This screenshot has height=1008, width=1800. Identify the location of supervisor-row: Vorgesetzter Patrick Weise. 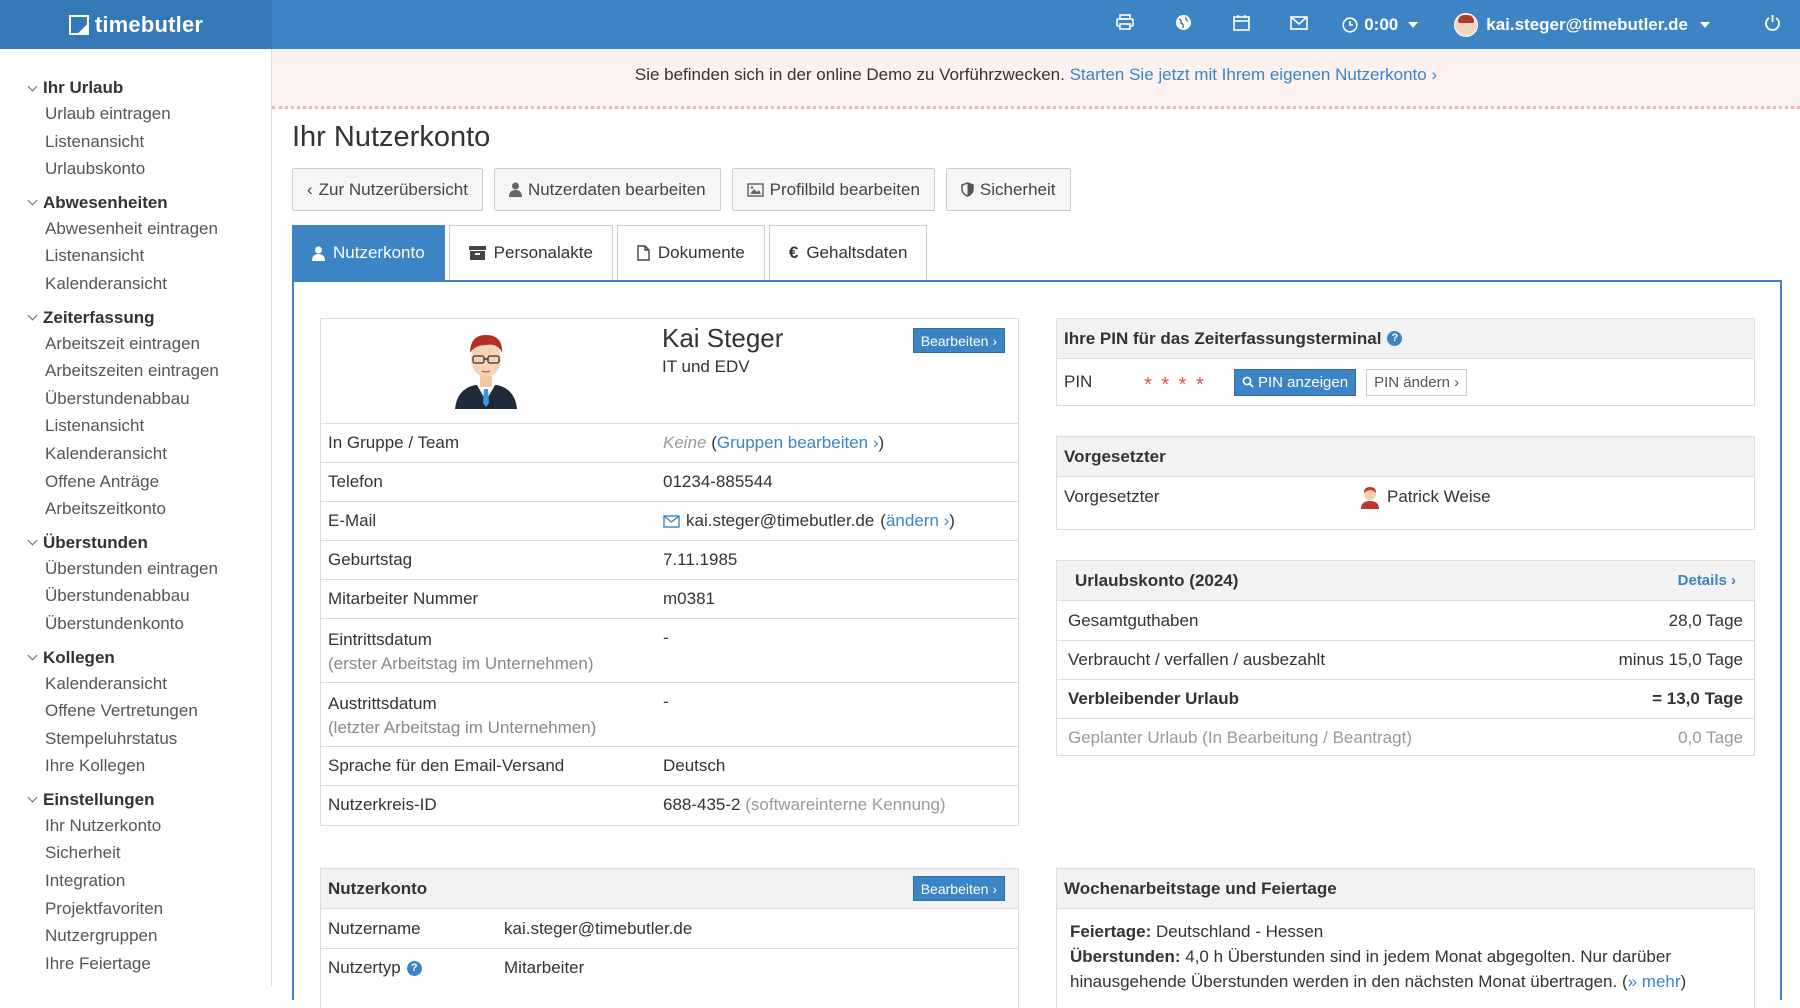
(1405, 497).